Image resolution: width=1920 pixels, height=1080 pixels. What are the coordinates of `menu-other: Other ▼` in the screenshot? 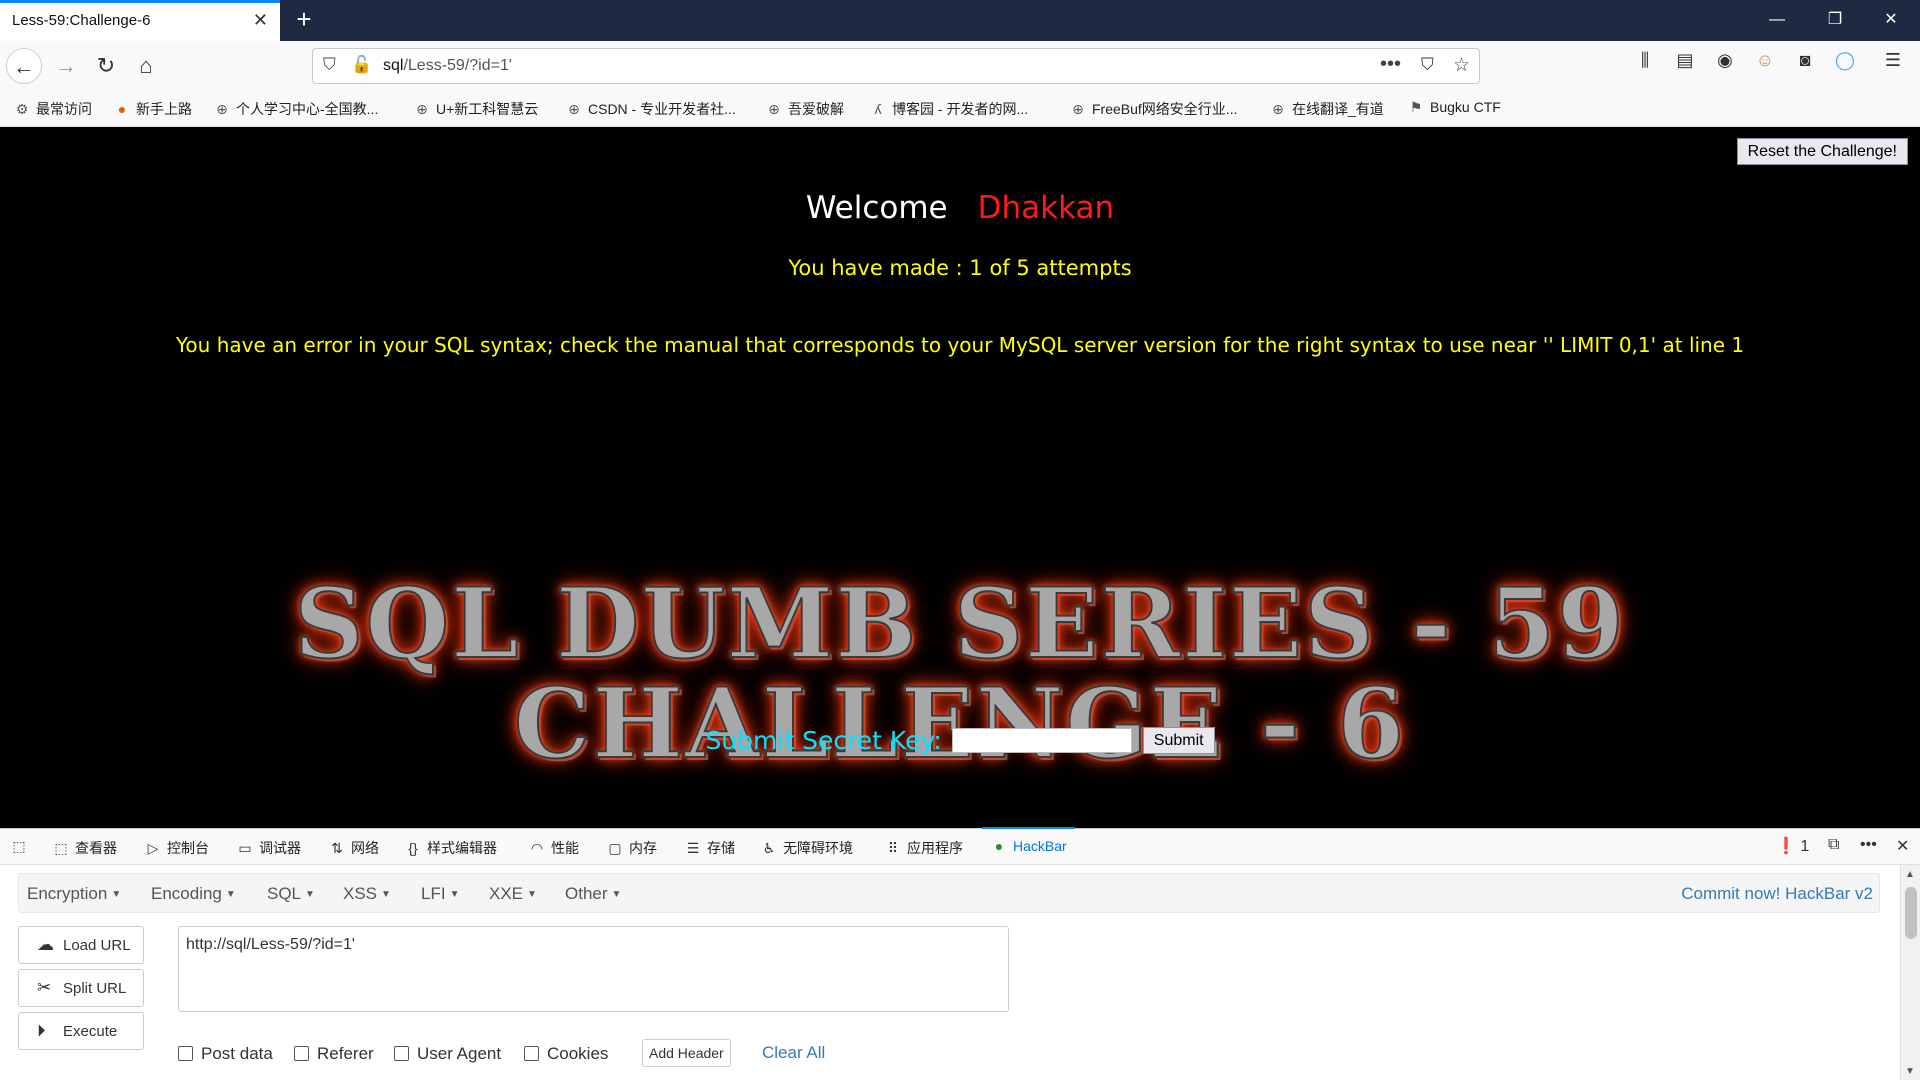 It's located at (593, 894).